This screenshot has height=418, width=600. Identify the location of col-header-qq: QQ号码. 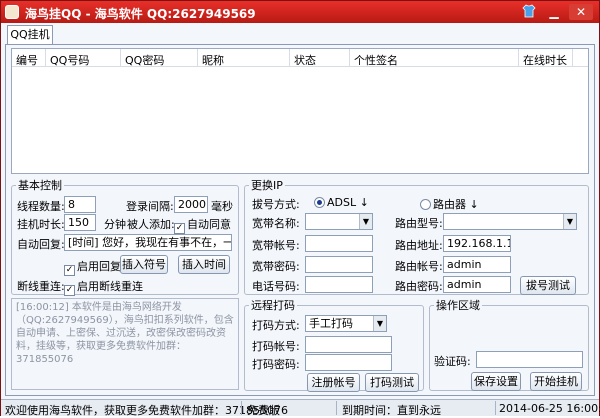
(69, 60).